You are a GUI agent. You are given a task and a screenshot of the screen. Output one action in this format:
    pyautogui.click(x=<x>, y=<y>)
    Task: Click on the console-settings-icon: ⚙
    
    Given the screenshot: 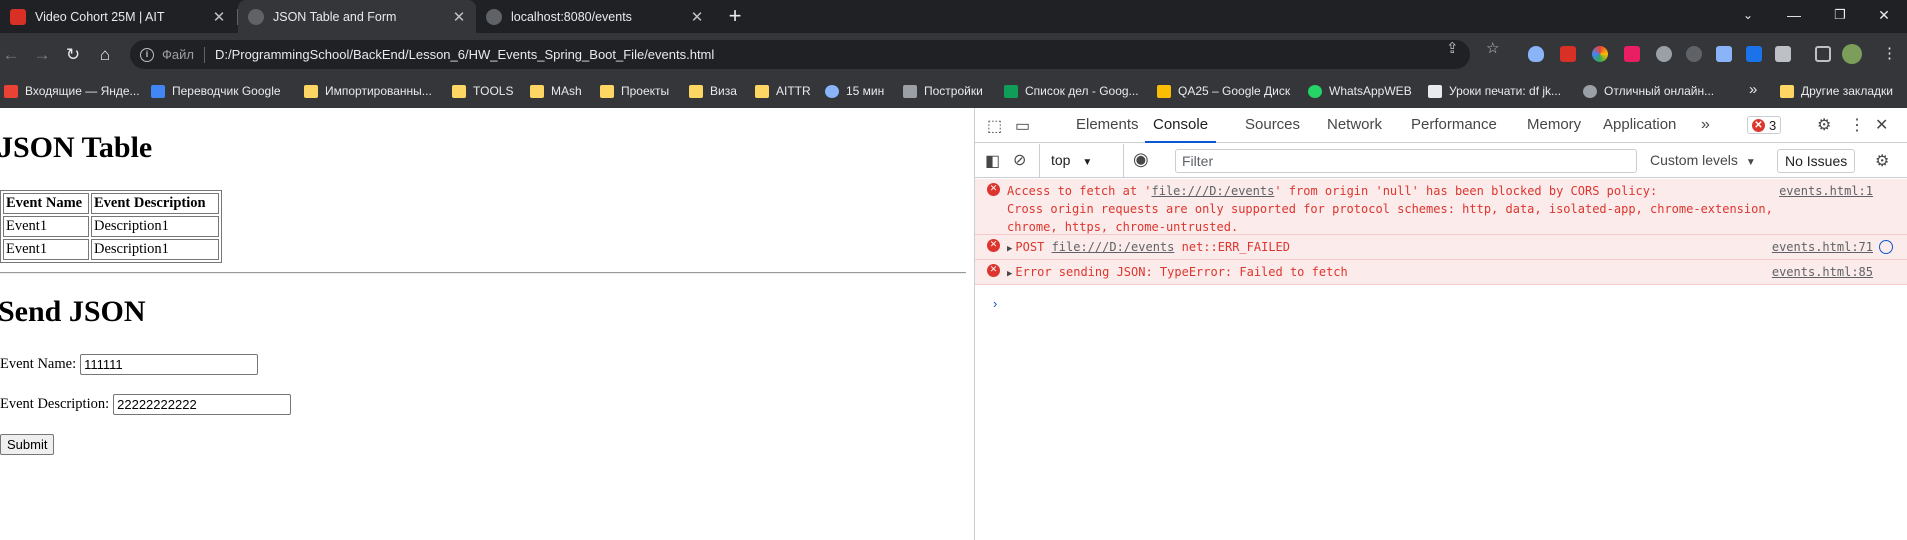 What is the action you would take?
    pyautogui.click(x=1882, y=161)
    